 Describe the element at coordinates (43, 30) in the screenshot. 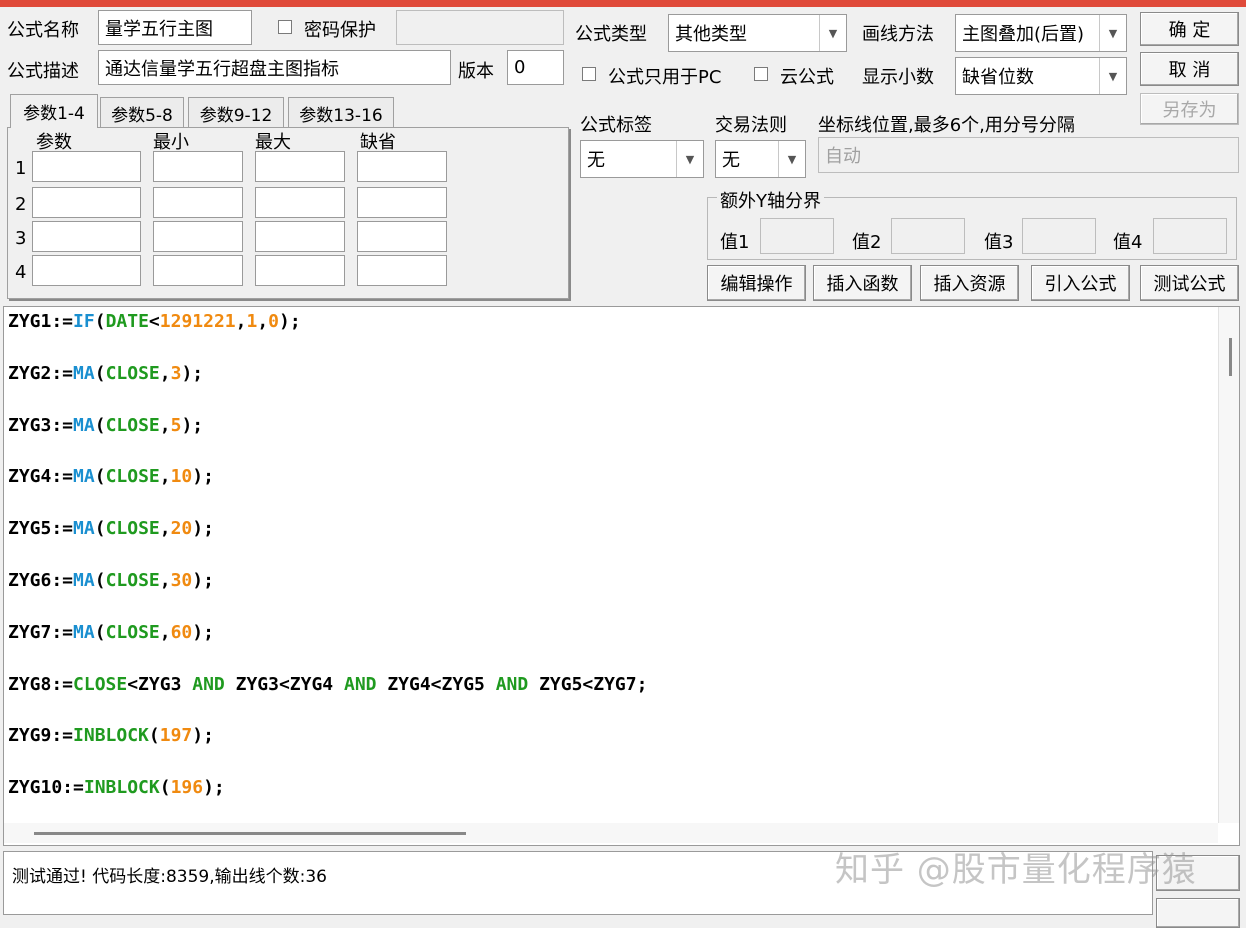

I see `formula-name-label: 公式名称` at that location.